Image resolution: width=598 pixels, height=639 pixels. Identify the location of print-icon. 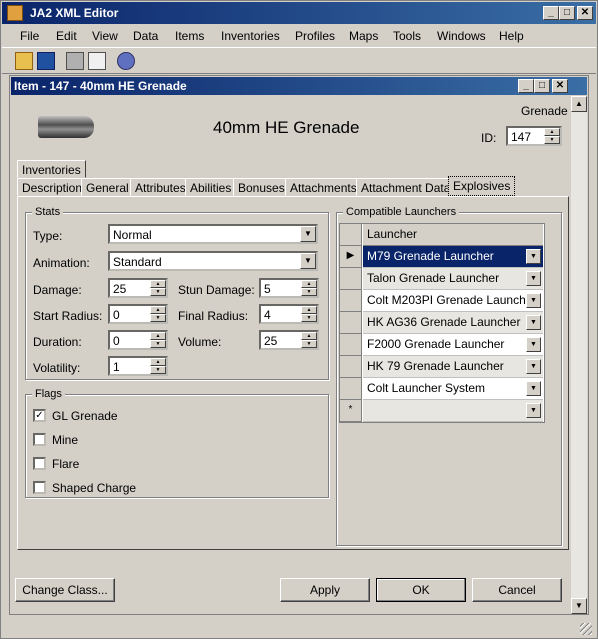
(75, 61).